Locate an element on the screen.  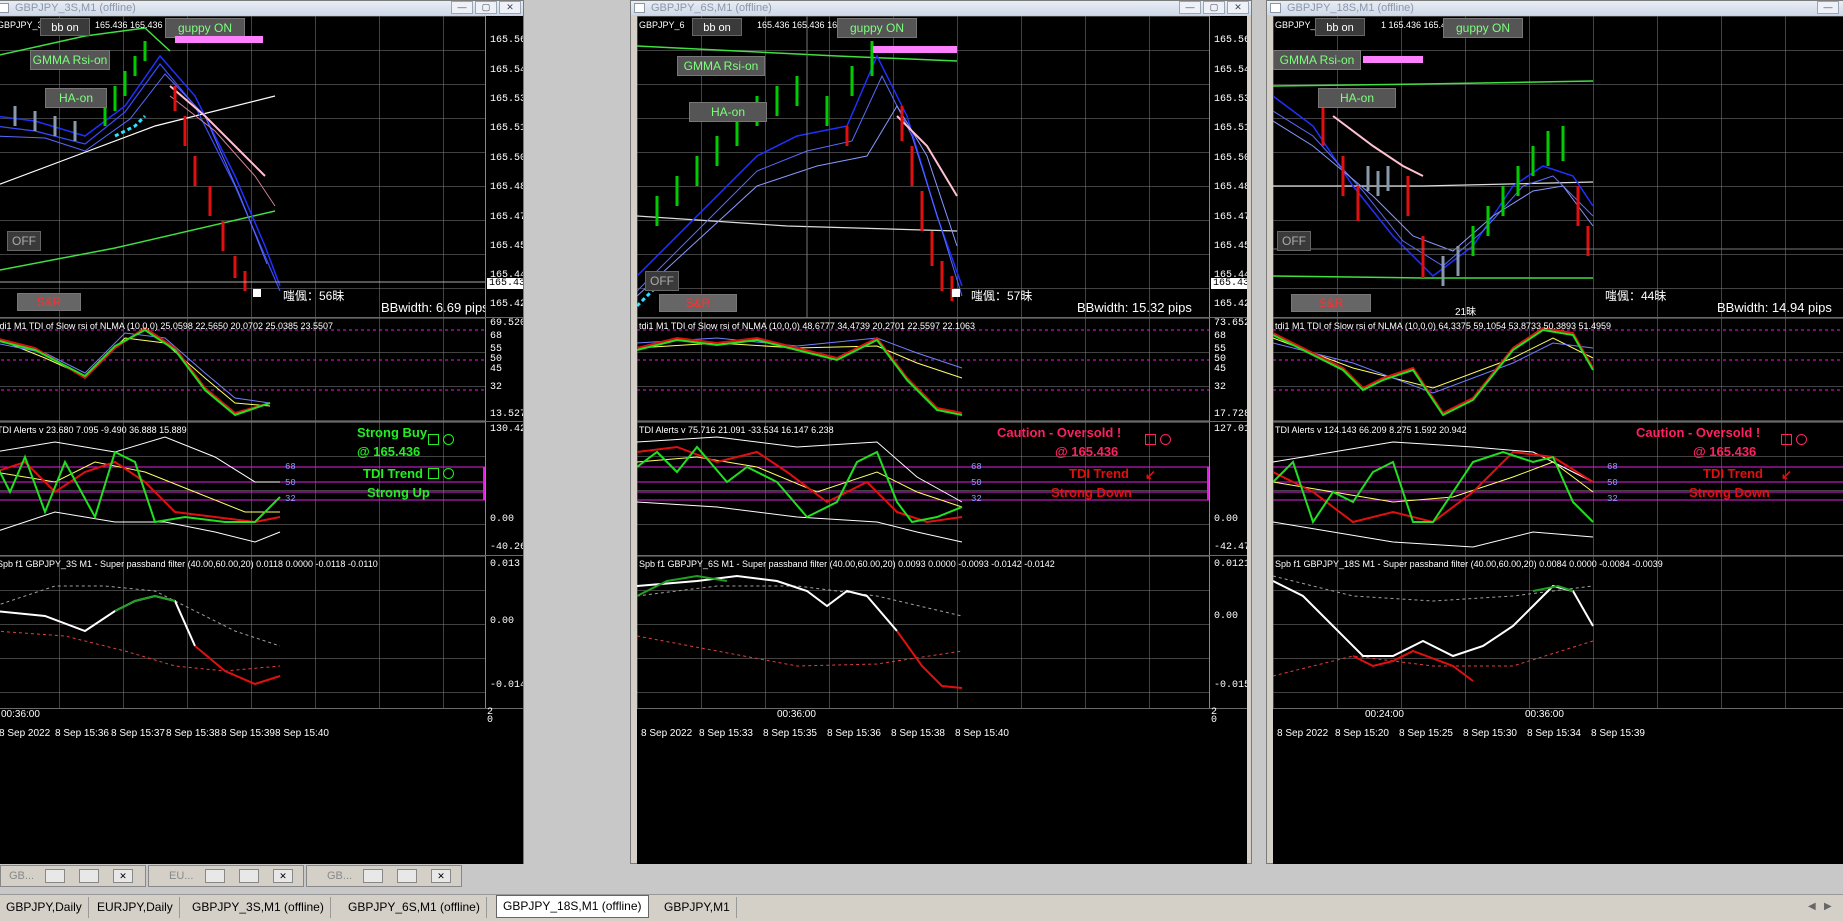
tab-gbpjpy-daily: GBPJPY,Daily is located at coordinates (44, 907).